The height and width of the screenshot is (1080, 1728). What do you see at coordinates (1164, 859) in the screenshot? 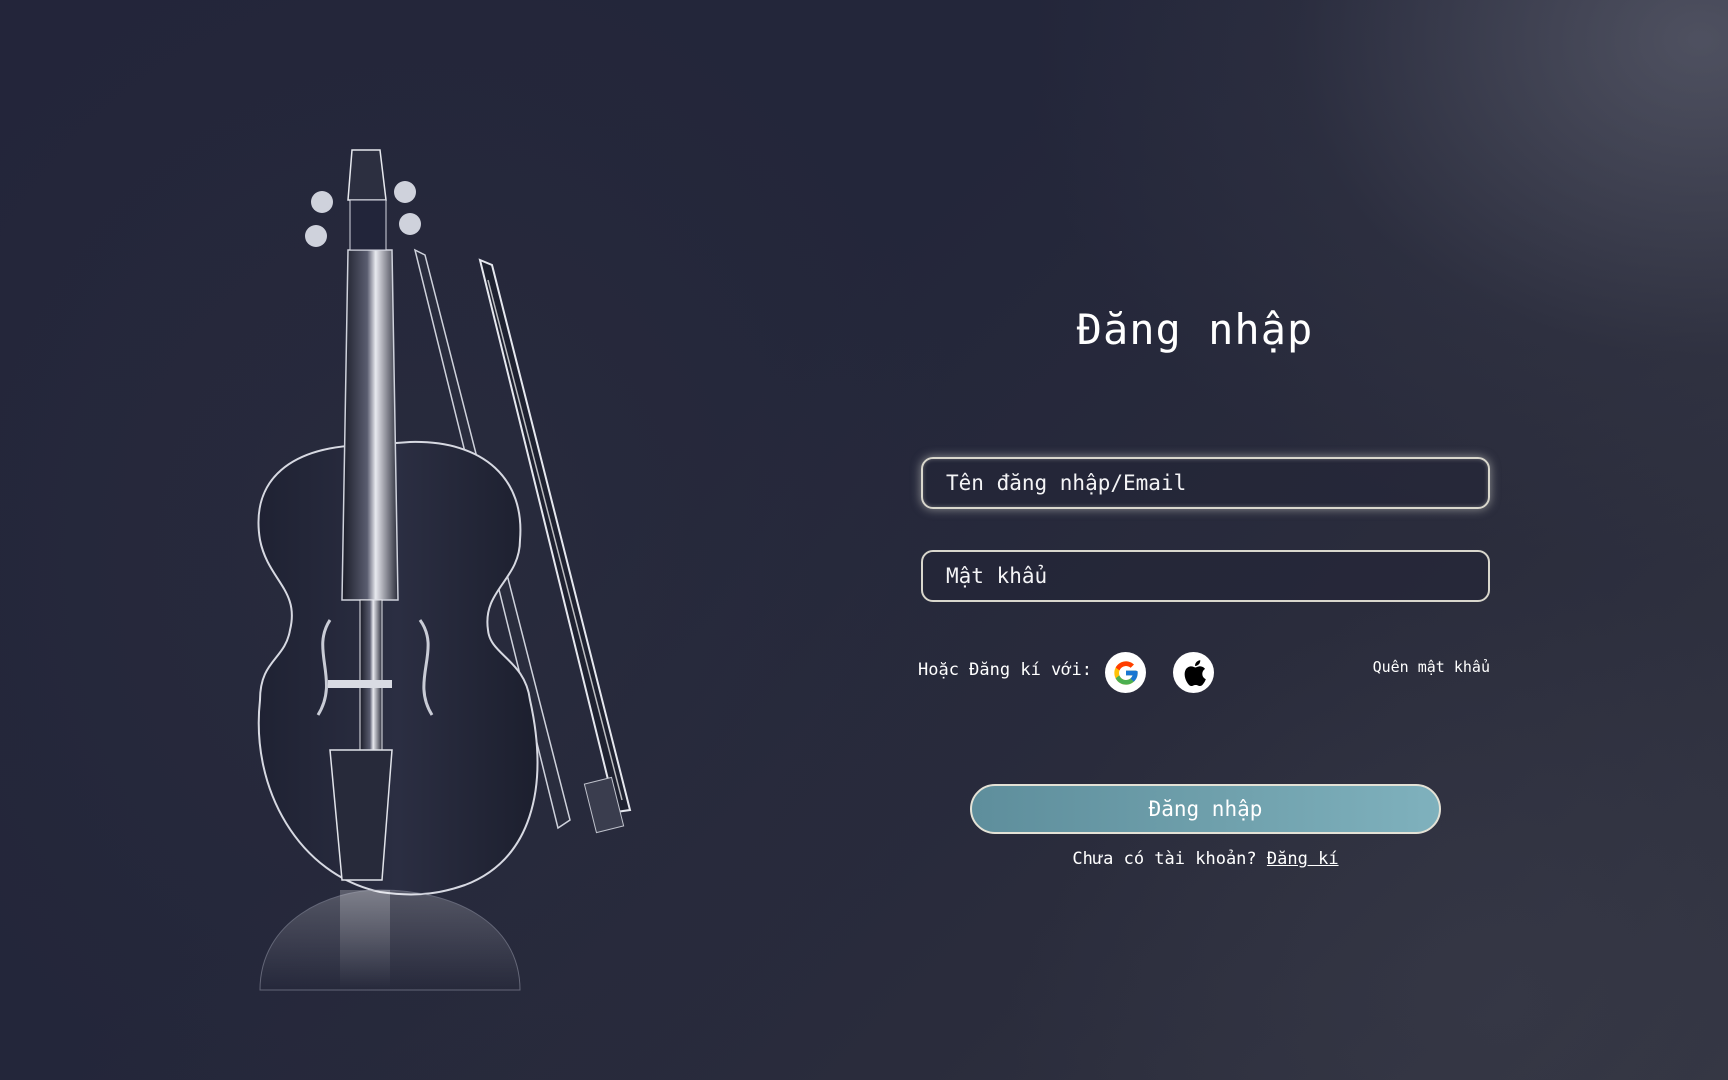
I see `no-account-text: Chưa có tài khoản?` at bounding box center [1164, 859].